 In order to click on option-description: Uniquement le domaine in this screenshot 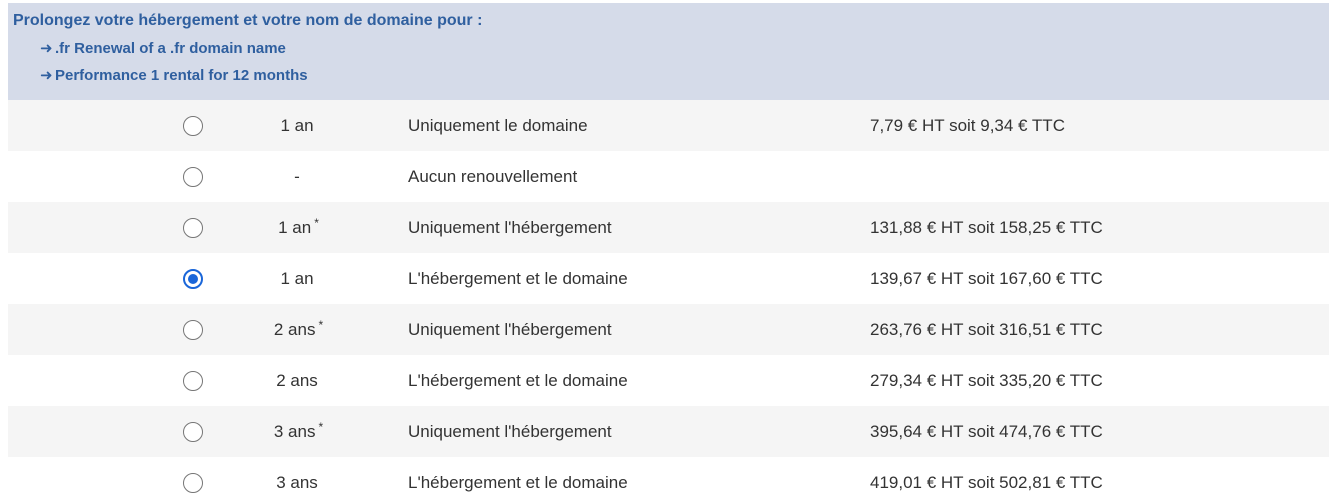, I will do `click(498, 125)`.